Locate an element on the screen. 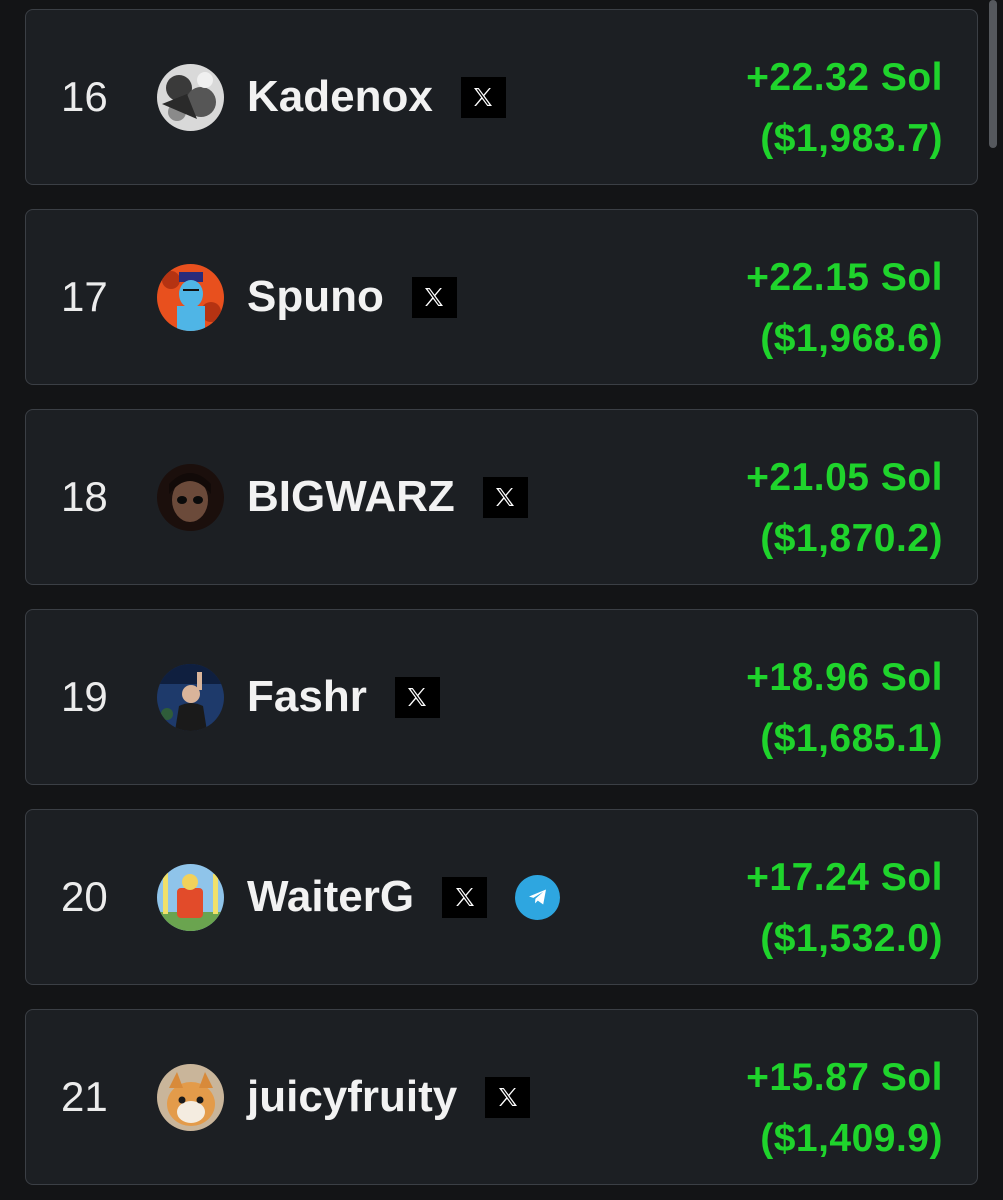  telegram-icon is located at coordinates (538, 897).